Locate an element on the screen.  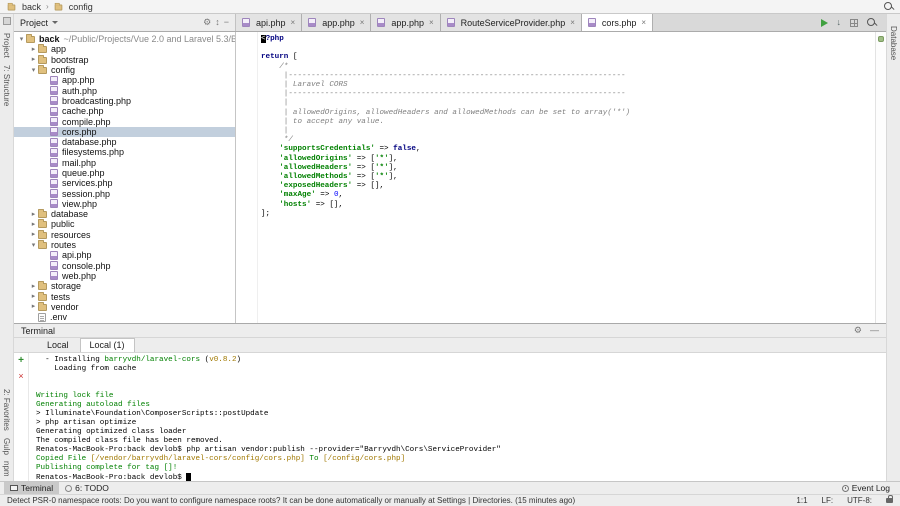
close-session-icon: × is located at coordinates (20, 376).